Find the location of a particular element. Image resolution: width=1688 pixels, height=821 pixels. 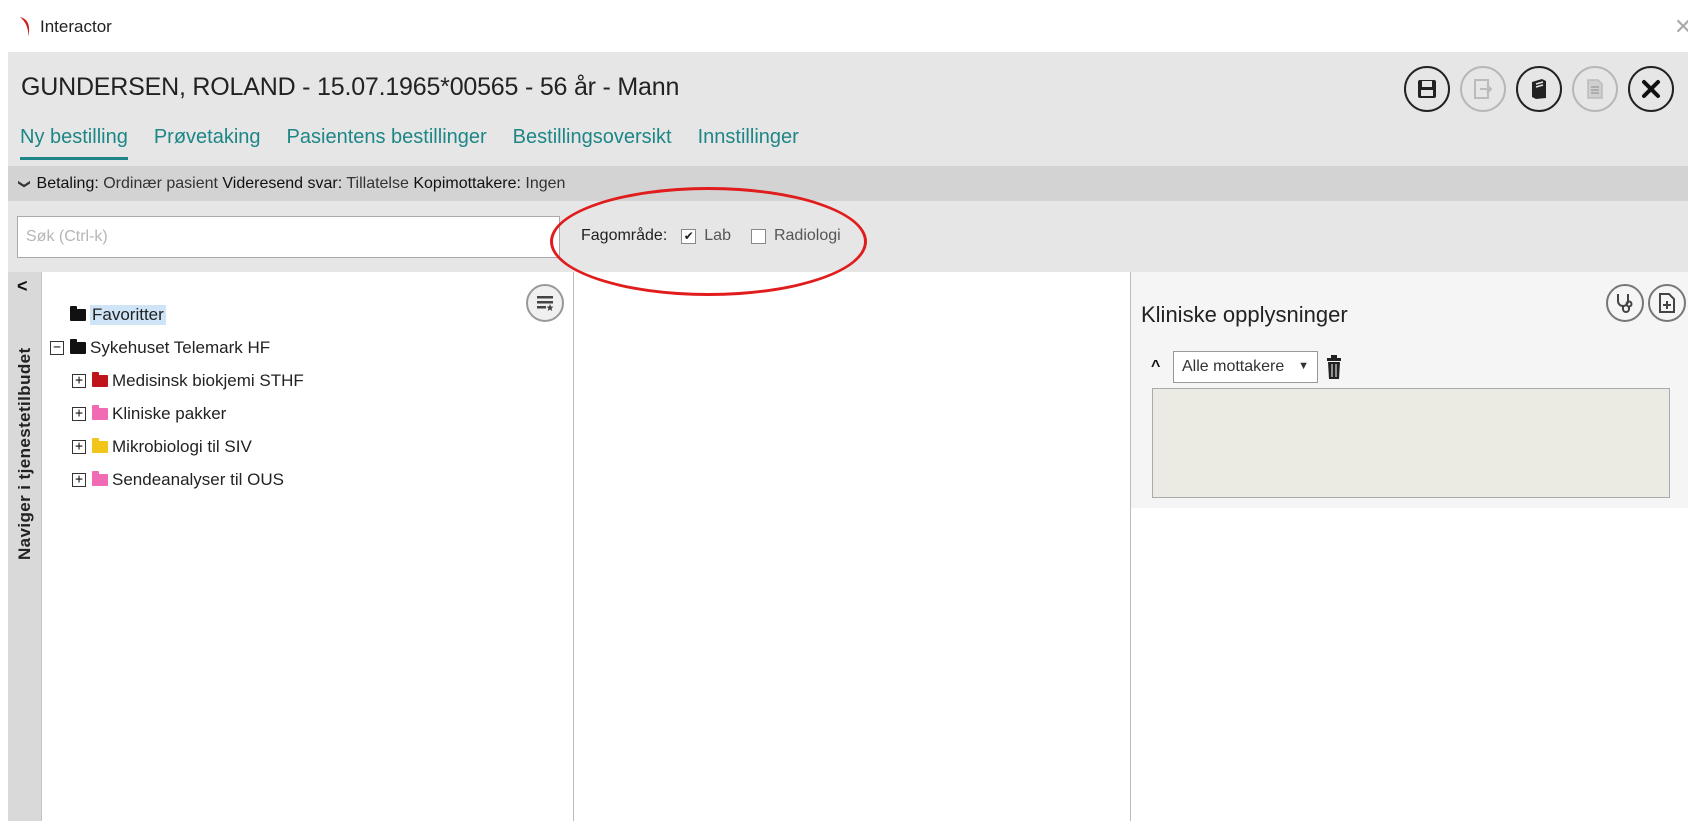

fagomrade-filter: Fagområde: ✔ Lab Radiologi is located at coordinates (711, 236).